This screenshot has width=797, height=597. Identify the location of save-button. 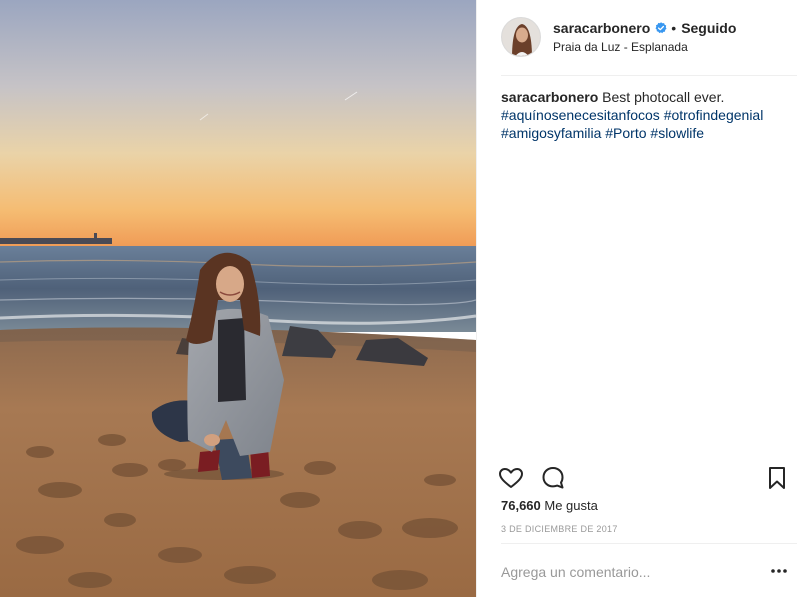
(777, 478).